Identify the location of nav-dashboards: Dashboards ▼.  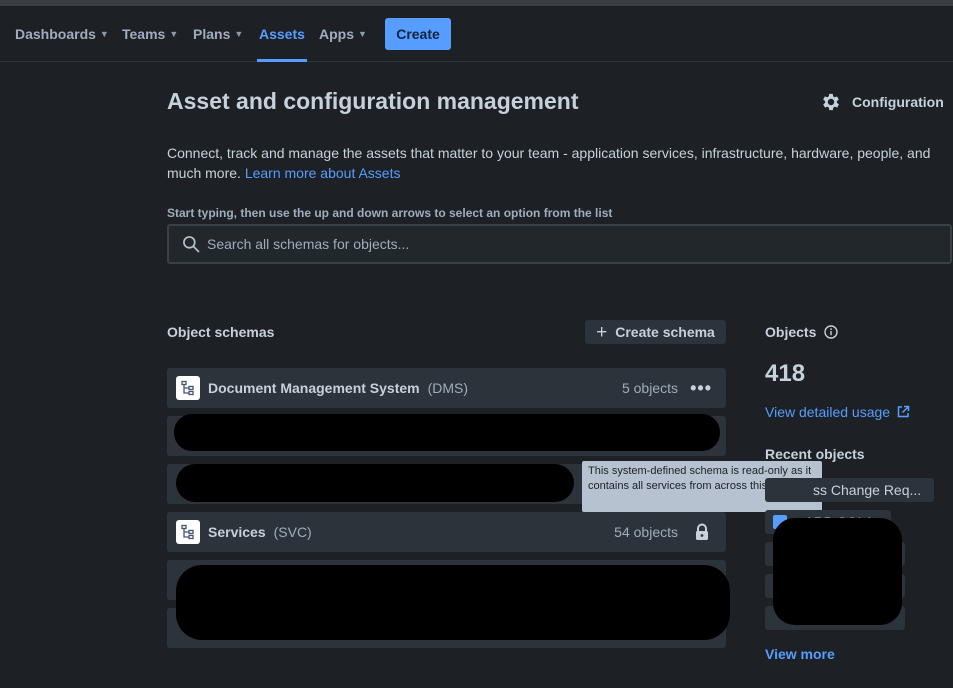
(62, 34).